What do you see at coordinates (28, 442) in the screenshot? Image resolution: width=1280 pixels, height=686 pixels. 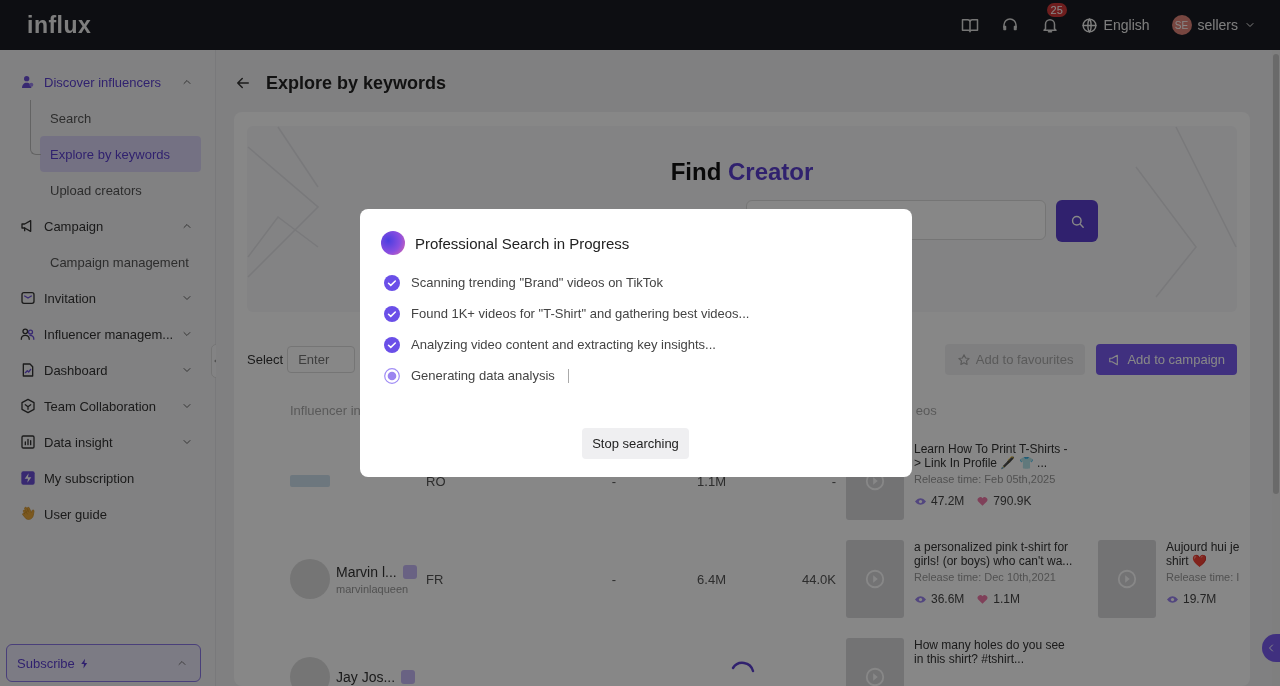 I see `bar-chart-icon` at bounding box center [28, 442].